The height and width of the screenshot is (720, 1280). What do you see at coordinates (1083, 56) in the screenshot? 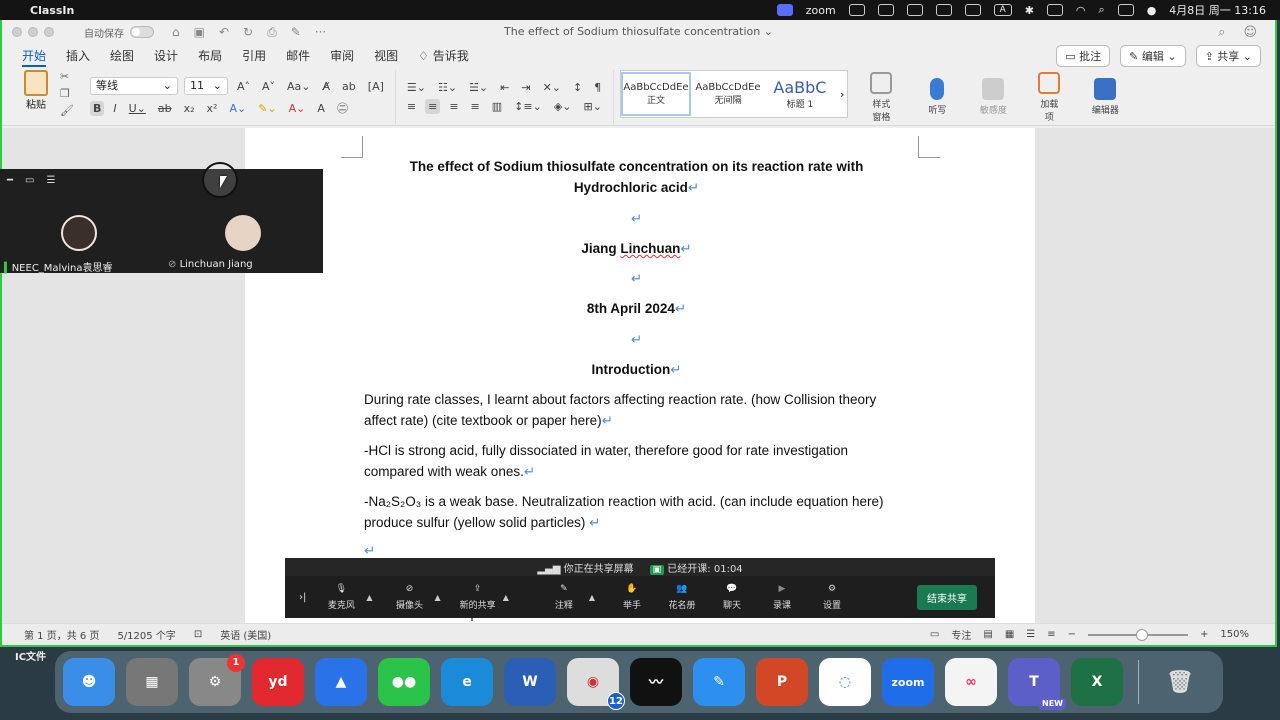
I see `comment-button: ▭ 批注` at bounding box center [1083, 56].